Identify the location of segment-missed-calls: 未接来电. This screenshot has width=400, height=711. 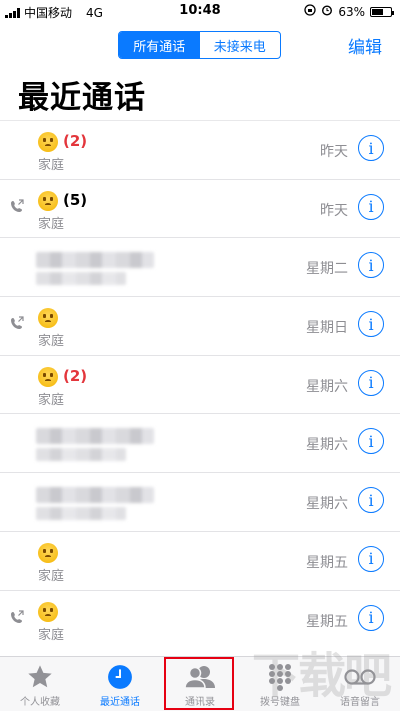
(240, 45).